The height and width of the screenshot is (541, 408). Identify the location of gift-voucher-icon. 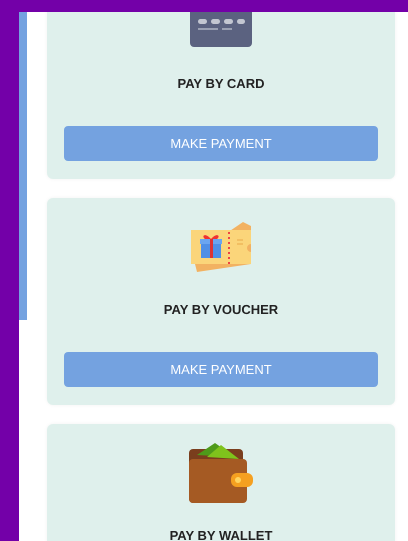
(221, 247).